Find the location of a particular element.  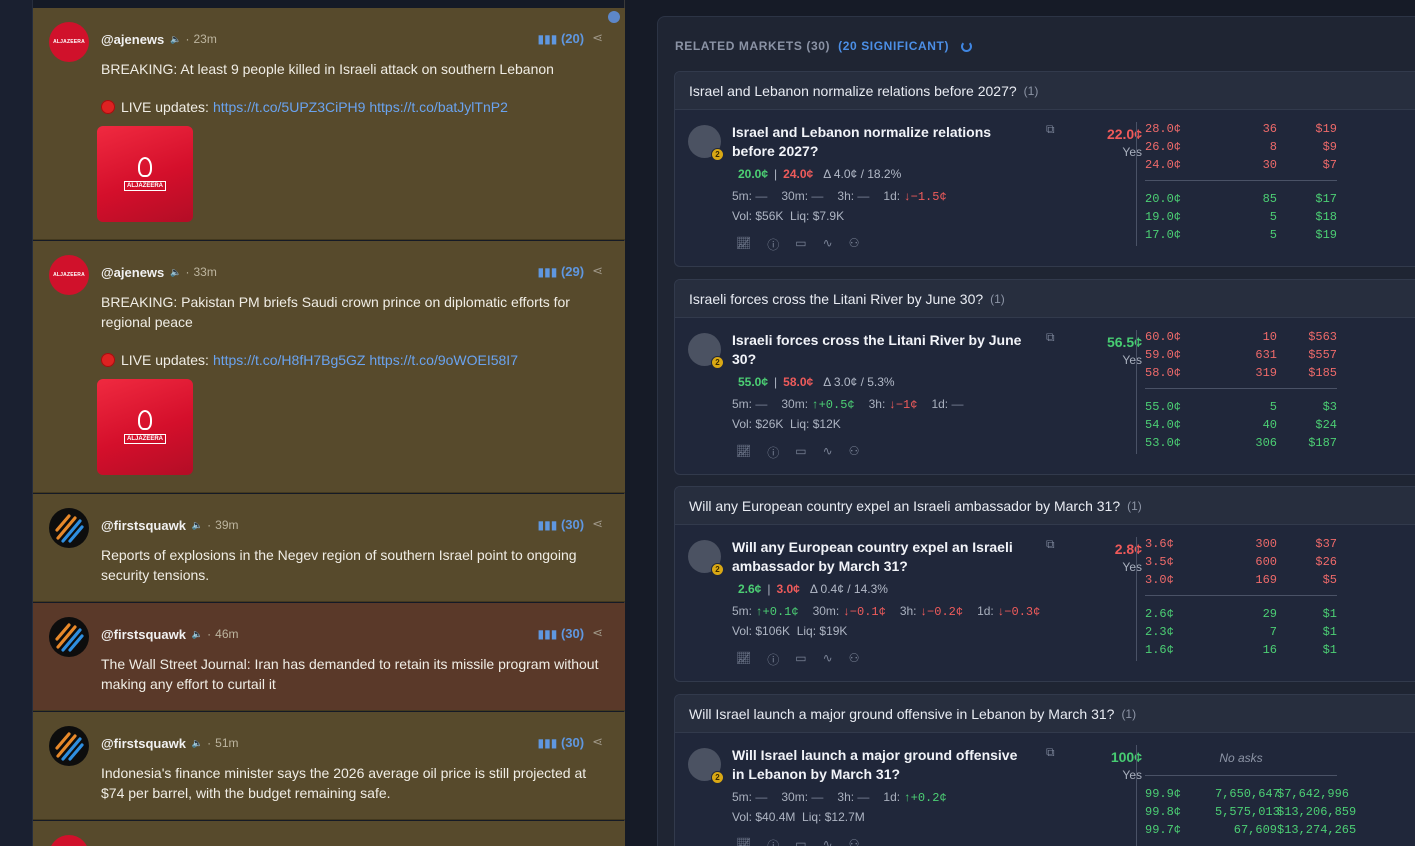

ask-row: 59.0¢ 631 $557 is located at coordinates (1241, 355).